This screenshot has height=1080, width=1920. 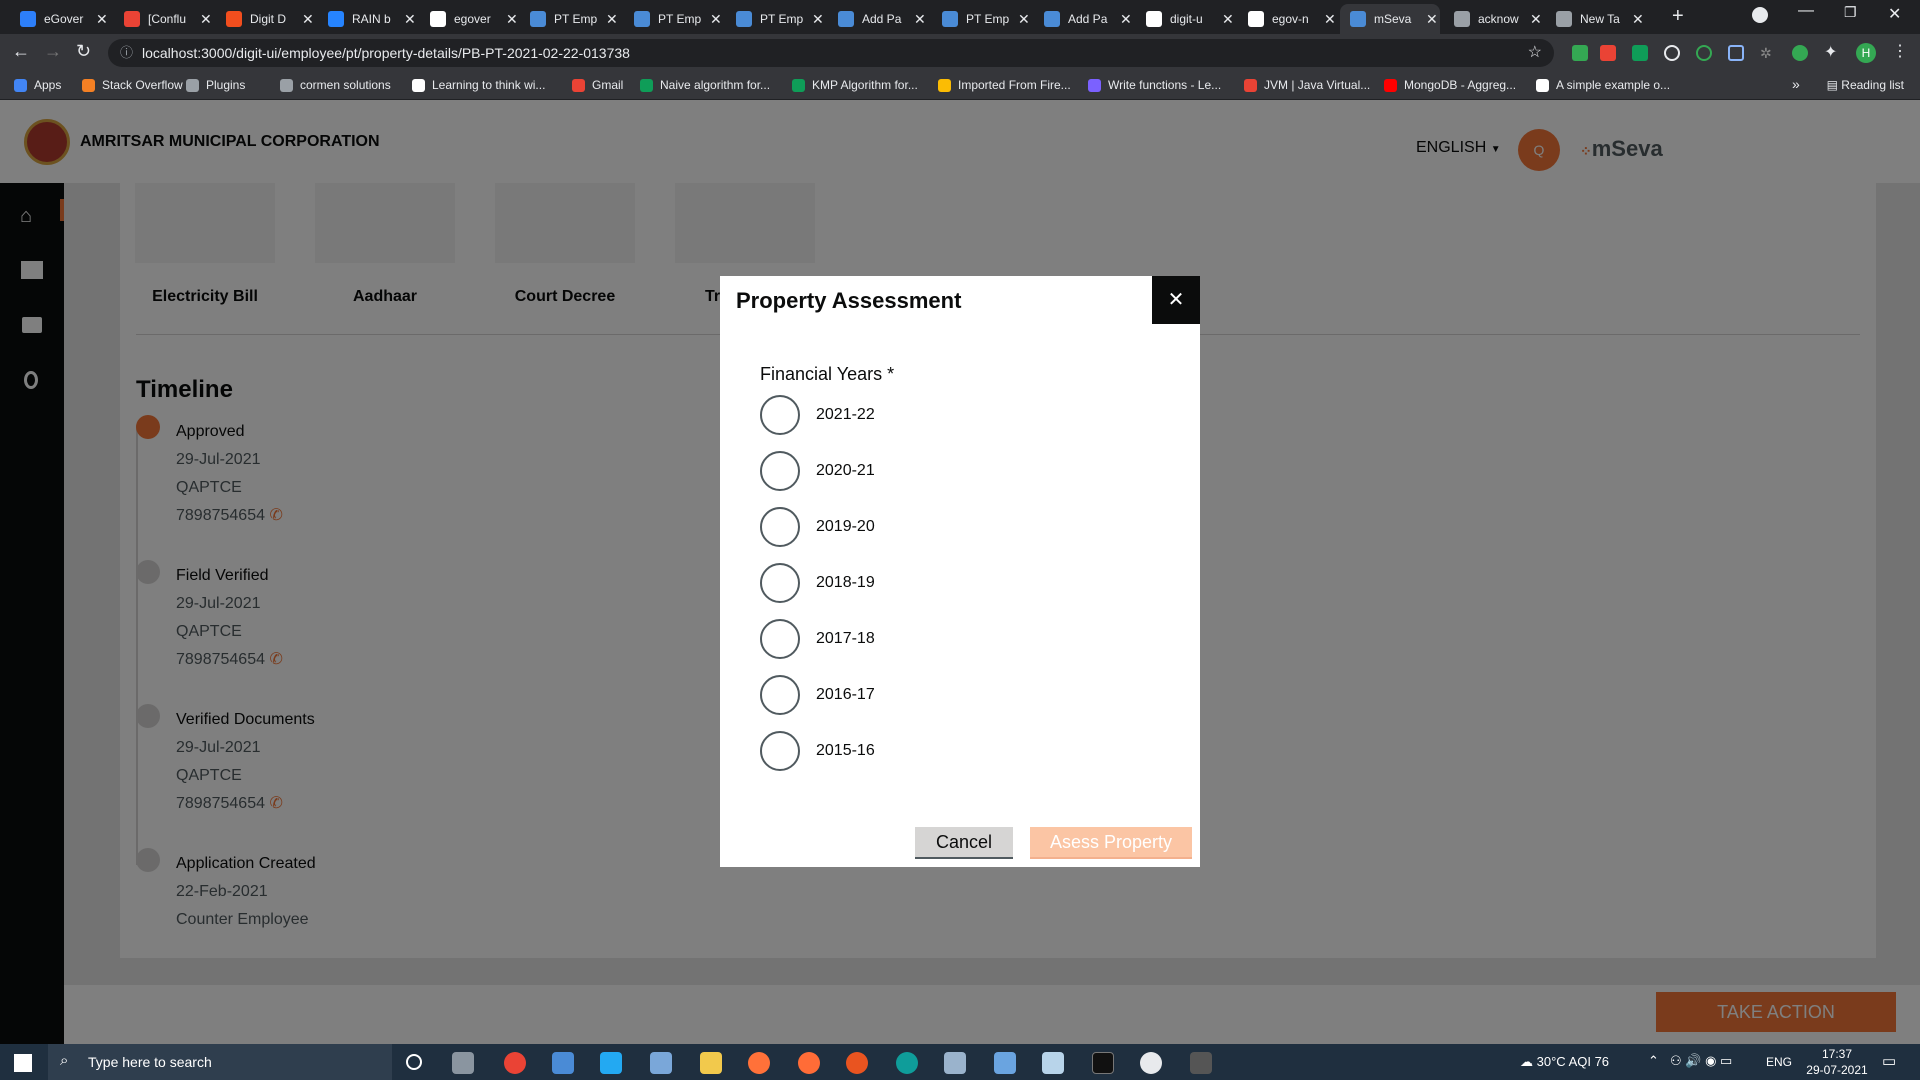 I want to click on chrome-icon, so click(x=515, y=1063).